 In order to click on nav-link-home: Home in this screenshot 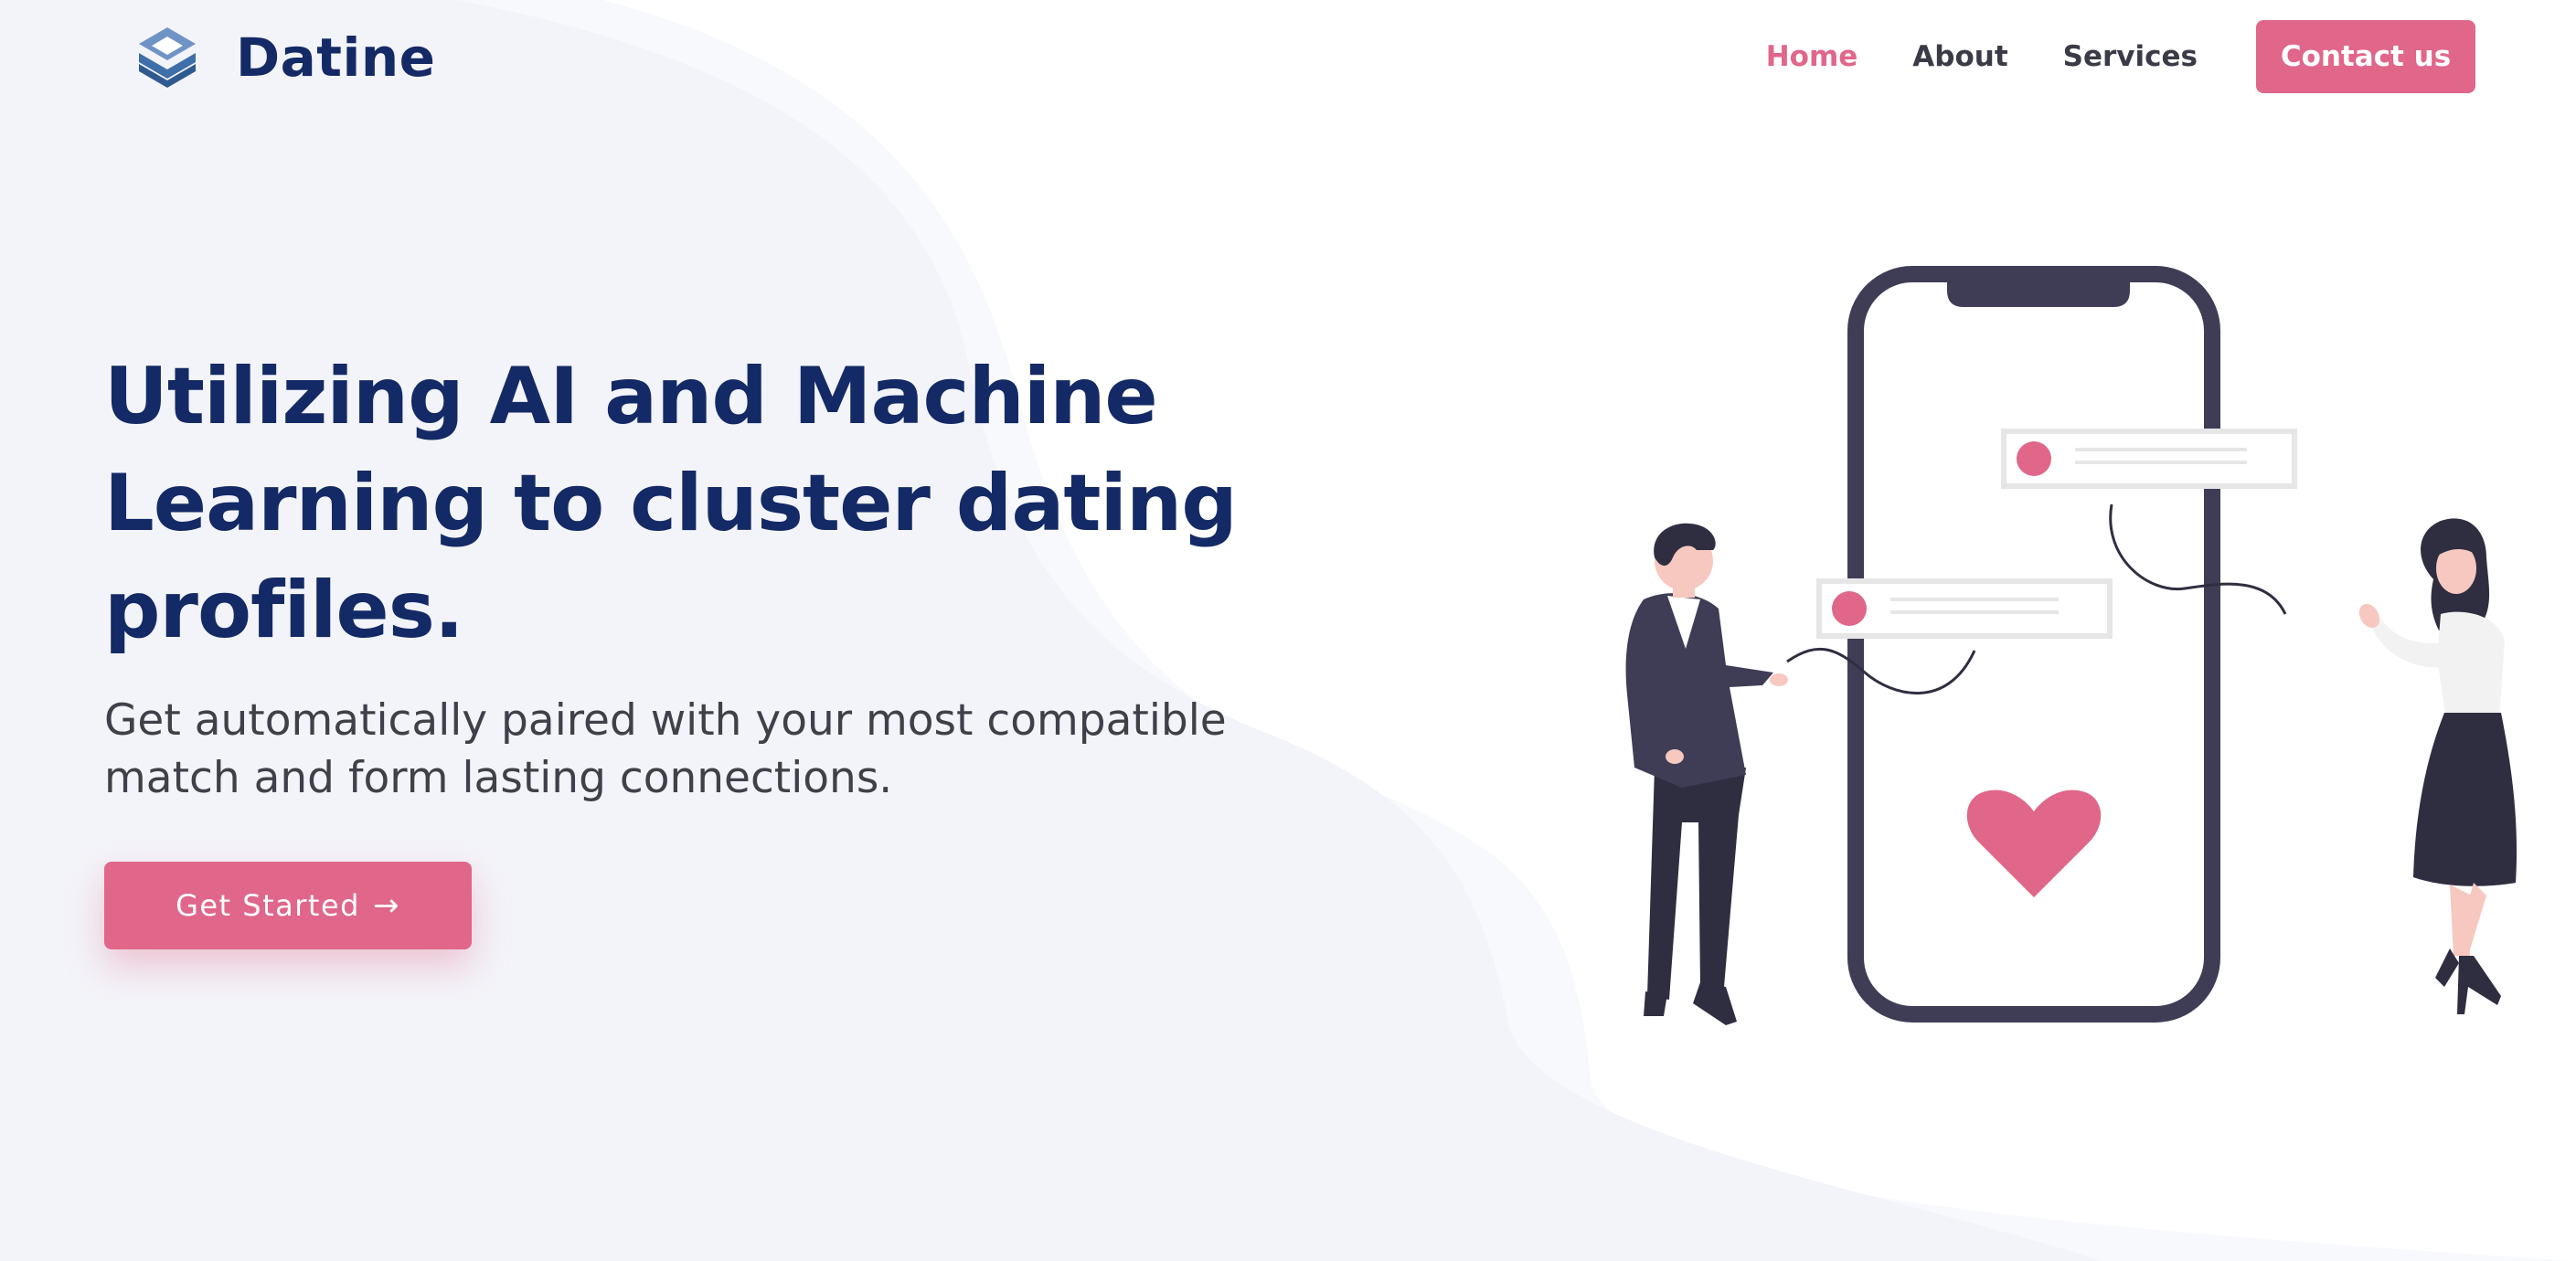, I will do `click(1812, 57)`.